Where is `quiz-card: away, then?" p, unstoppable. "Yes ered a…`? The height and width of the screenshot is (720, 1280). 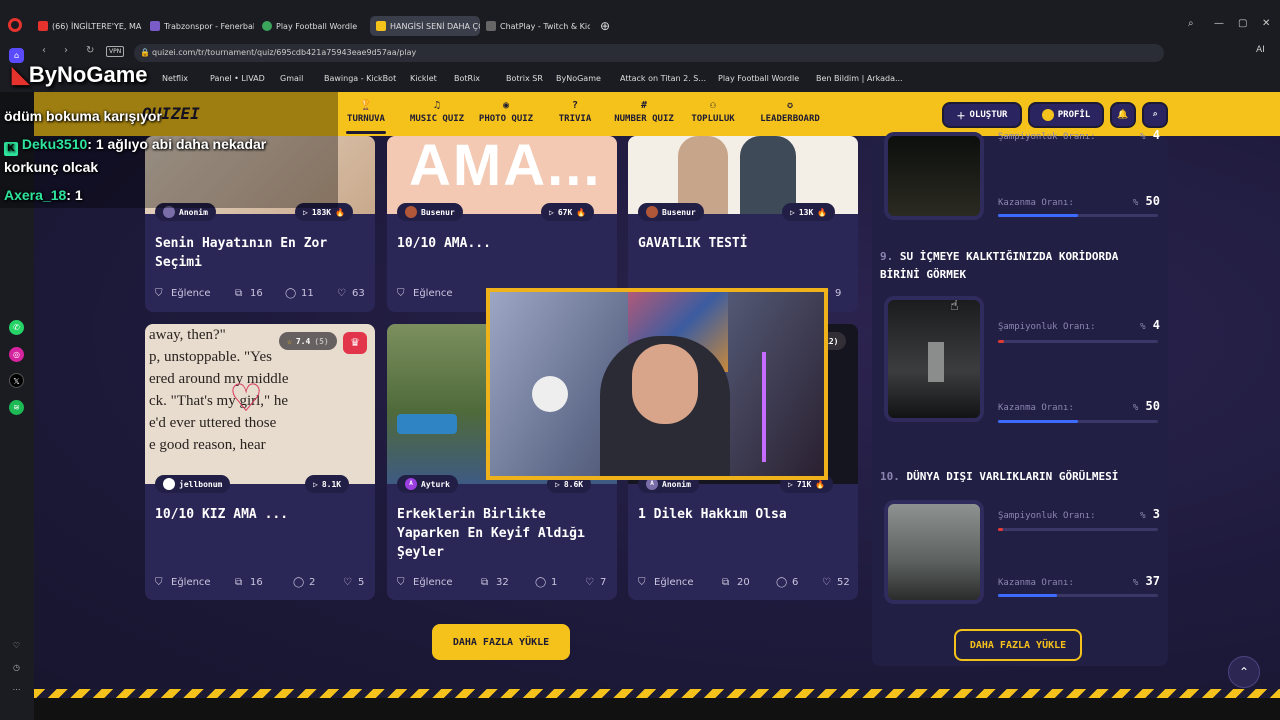 quiz-card: away, then?" p, unstoppable. "Yes ered a… is located at coordinates (260, 462).